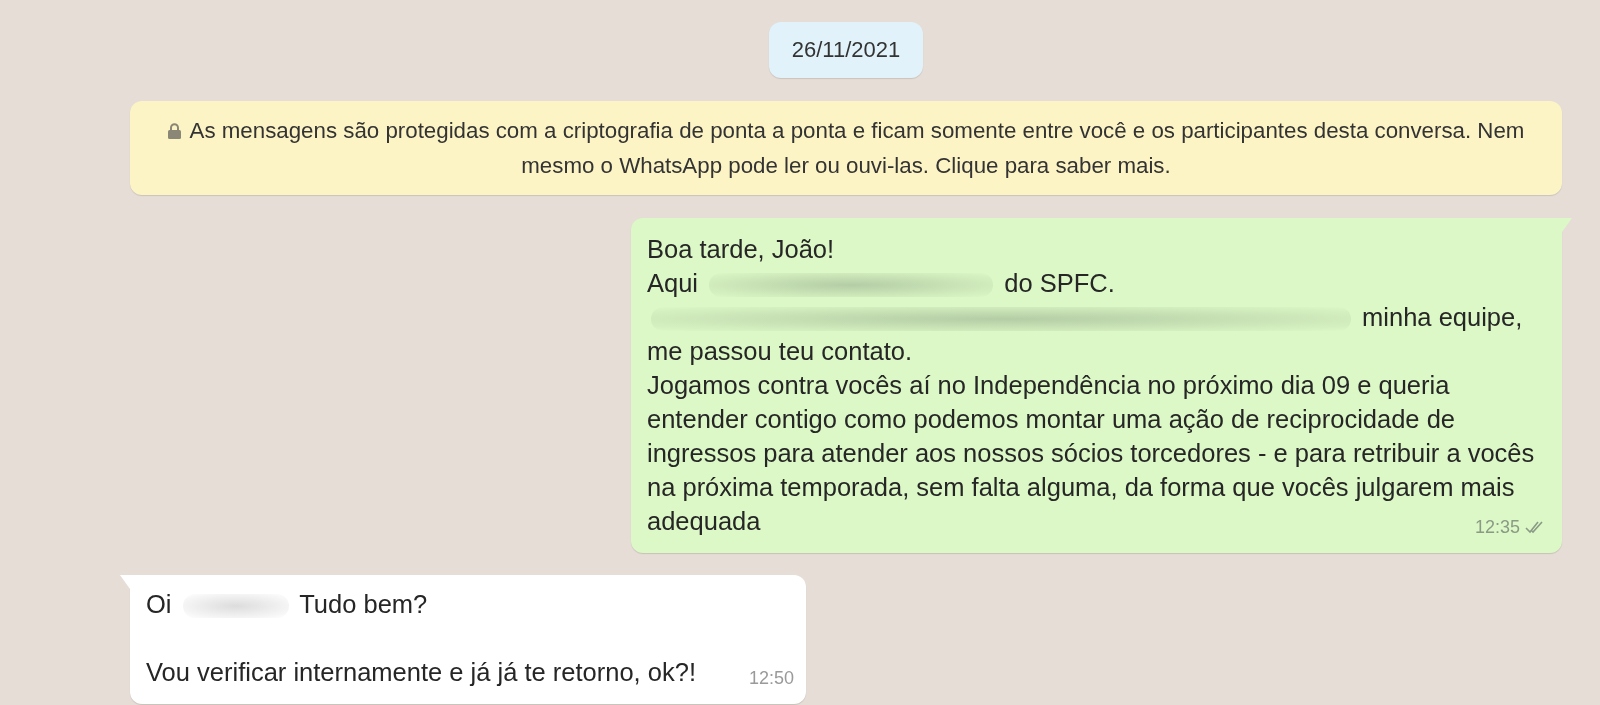  Describe the element at coordinates (780, 351) in the screenshot. I see `message-text: me passou teu contato.` at that location.